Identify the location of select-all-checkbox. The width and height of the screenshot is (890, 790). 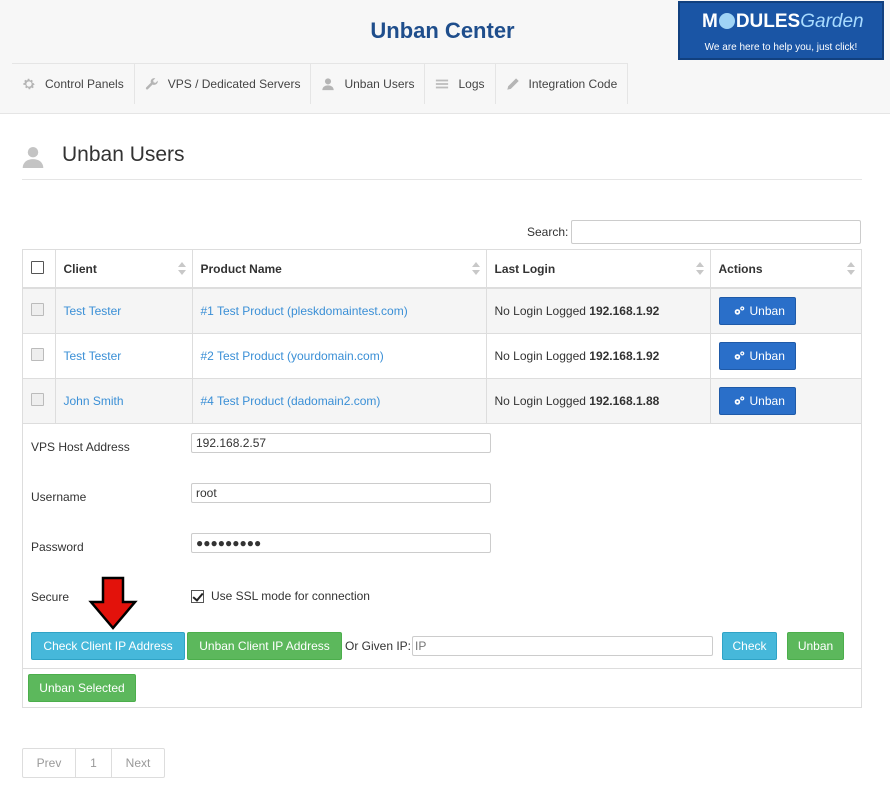
(37, 267).